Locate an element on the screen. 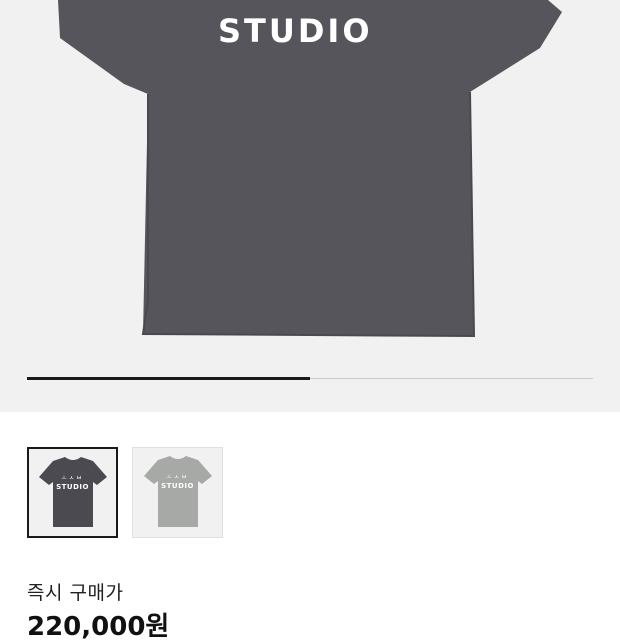  thumbnail-dark: ㅗㅅㅂ STUDIO is located at coordinates (72, 492).